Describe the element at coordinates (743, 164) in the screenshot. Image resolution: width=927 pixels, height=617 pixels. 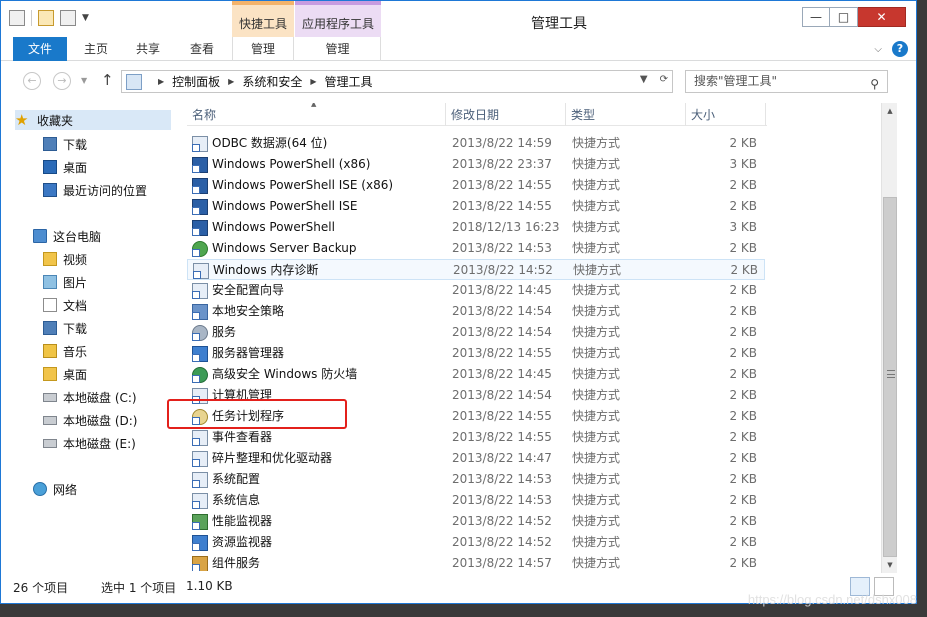
I see `file-size: 3 KB` at that location.